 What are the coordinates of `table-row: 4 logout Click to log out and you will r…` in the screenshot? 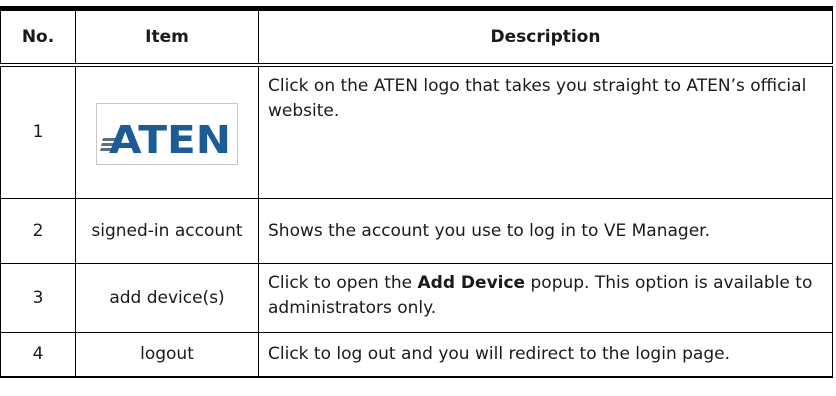 It's located at (416, 354).